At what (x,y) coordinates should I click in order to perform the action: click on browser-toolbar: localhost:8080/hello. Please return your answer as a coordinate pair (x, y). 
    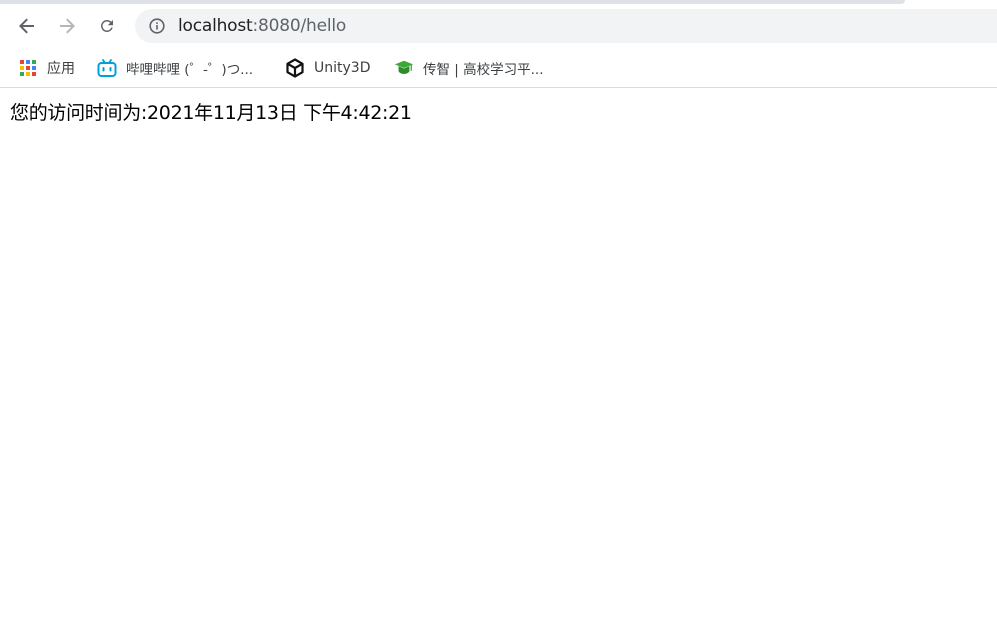
    Looking at the image, I should click on (498, 26).